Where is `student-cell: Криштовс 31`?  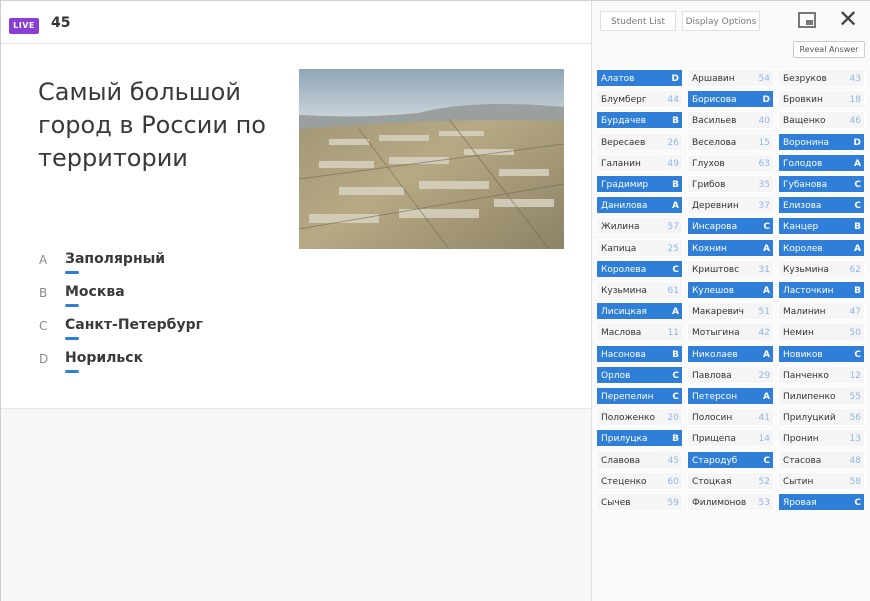
student-cell: Криштовс 31 is located at coordinates (730, 268).